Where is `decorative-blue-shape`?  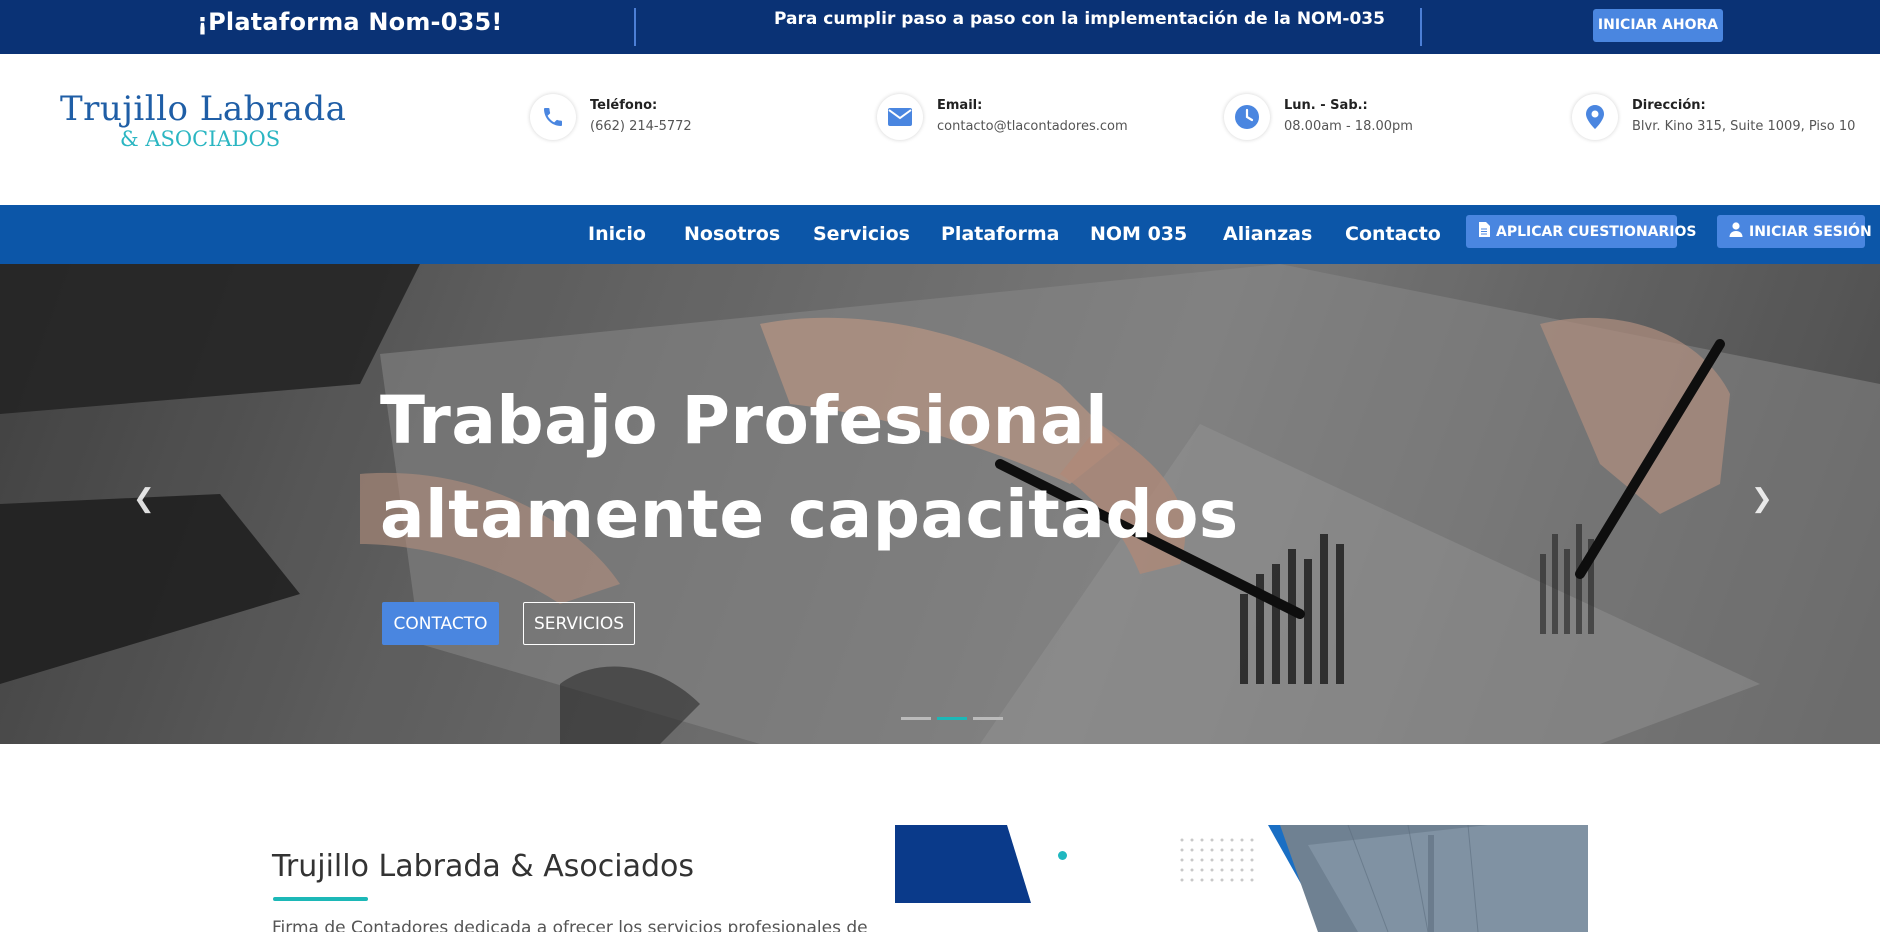 decorative-blue-shape is located at coordinates (963, 864).